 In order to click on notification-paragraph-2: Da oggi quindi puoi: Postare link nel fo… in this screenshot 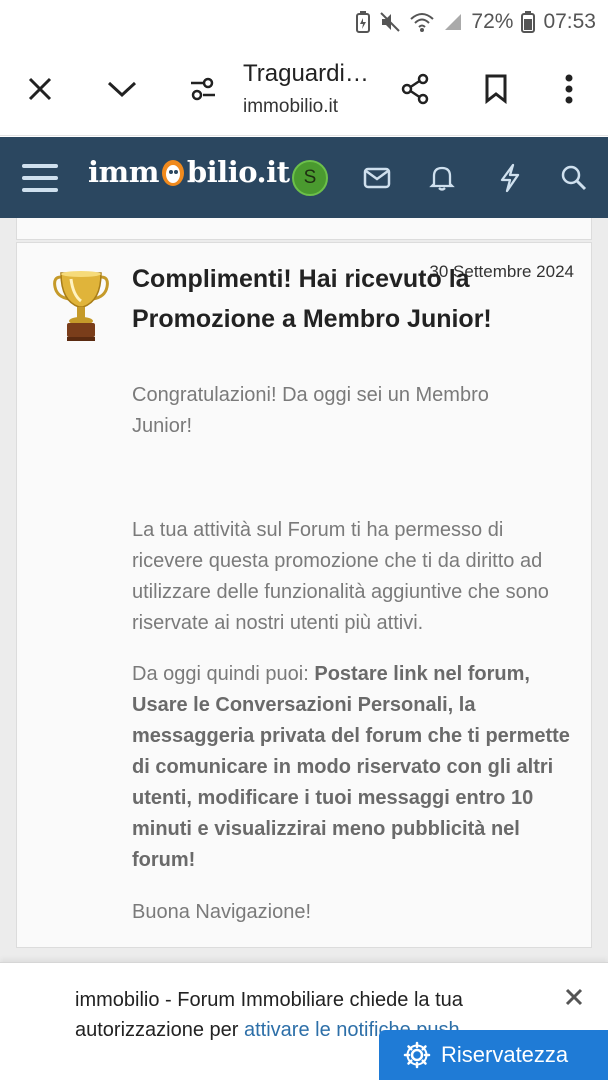, I will do `click(352, 767)`.